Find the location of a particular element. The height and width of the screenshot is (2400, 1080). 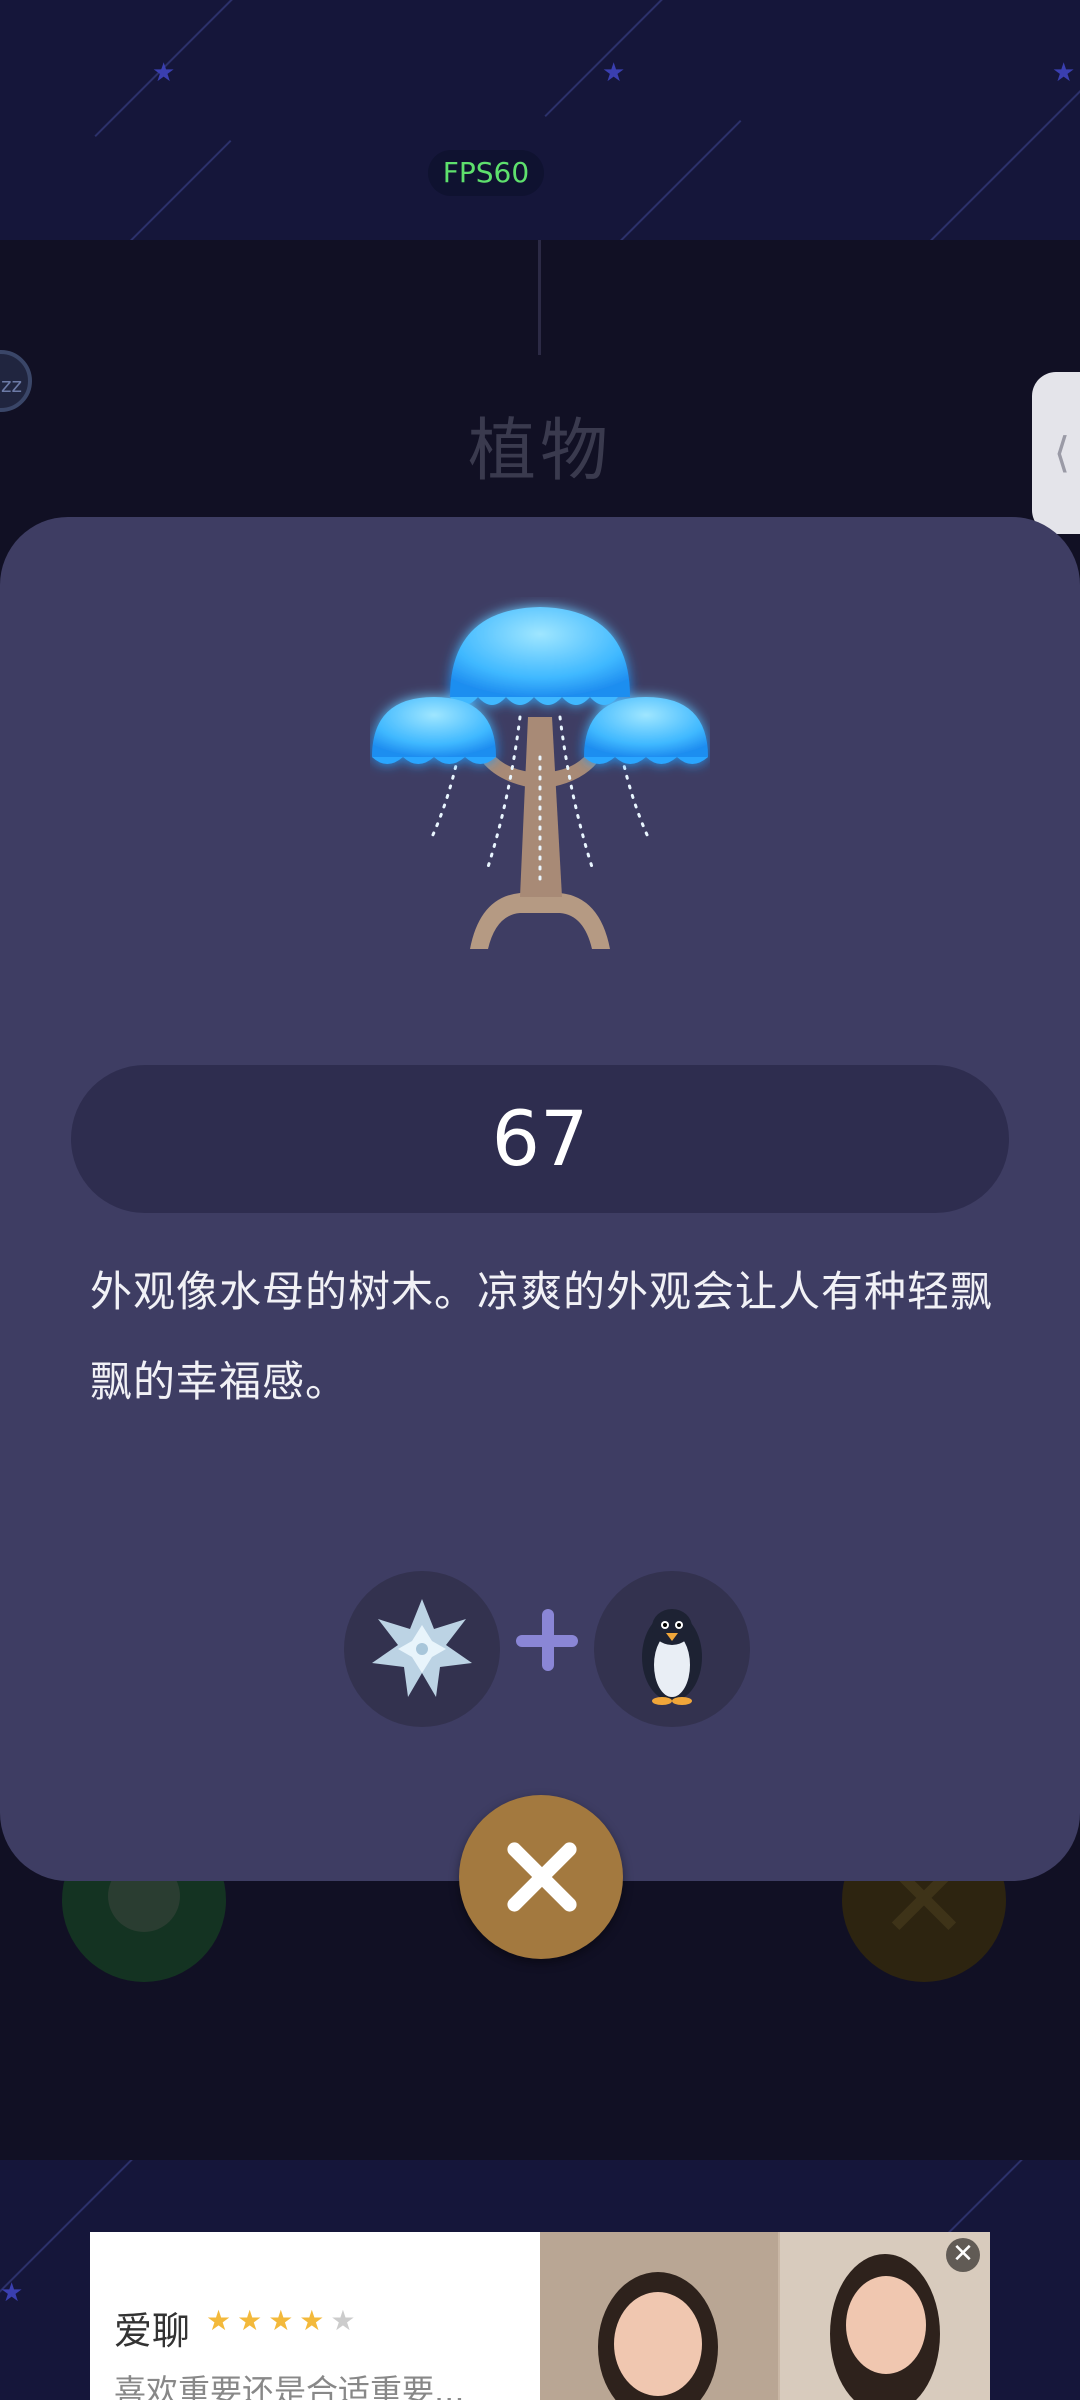

ingredient-b is located at coordinates (672, 1649).